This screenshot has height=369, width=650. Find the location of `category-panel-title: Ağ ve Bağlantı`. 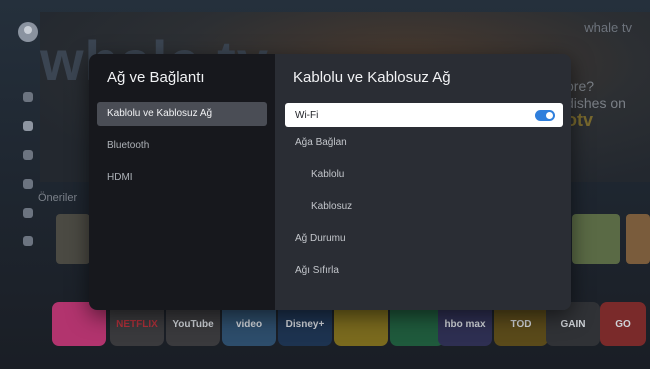

category-panel-title: Ağ ve Bağlantı is located at coordinates (156, 77).